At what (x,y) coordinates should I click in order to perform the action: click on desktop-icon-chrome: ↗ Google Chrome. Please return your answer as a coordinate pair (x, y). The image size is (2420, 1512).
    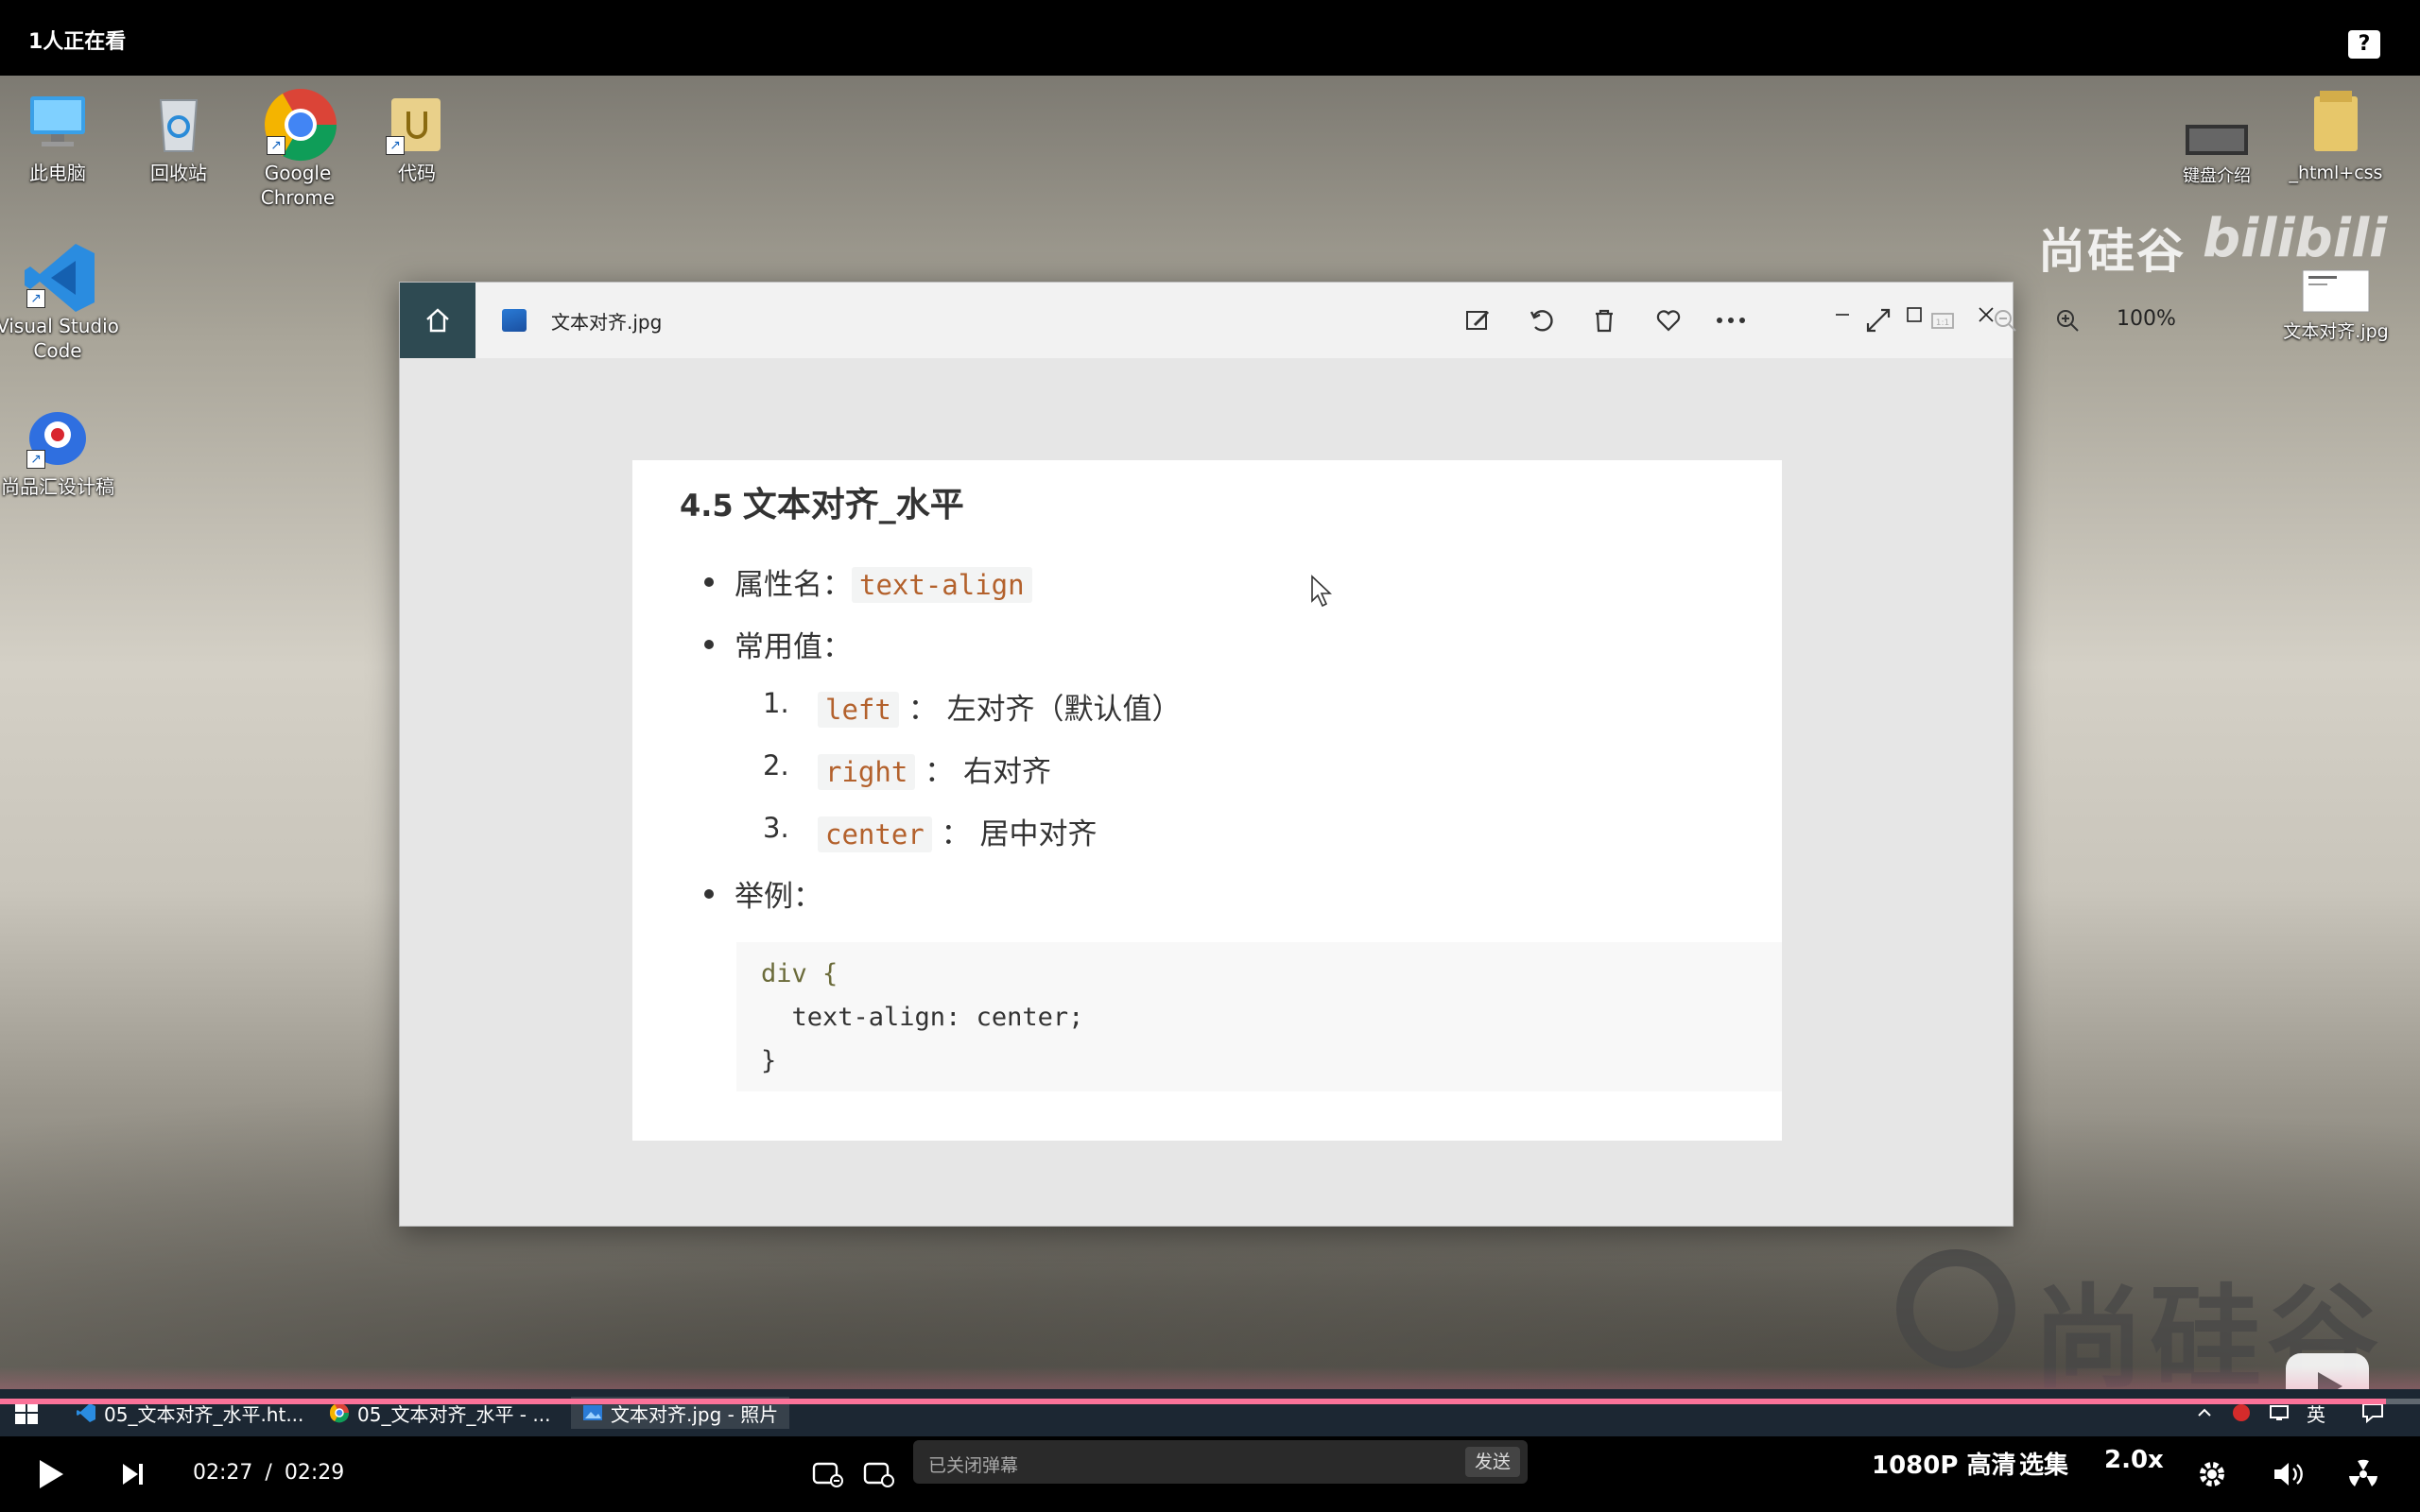
    Looking at the image, I should click on (297, 148).